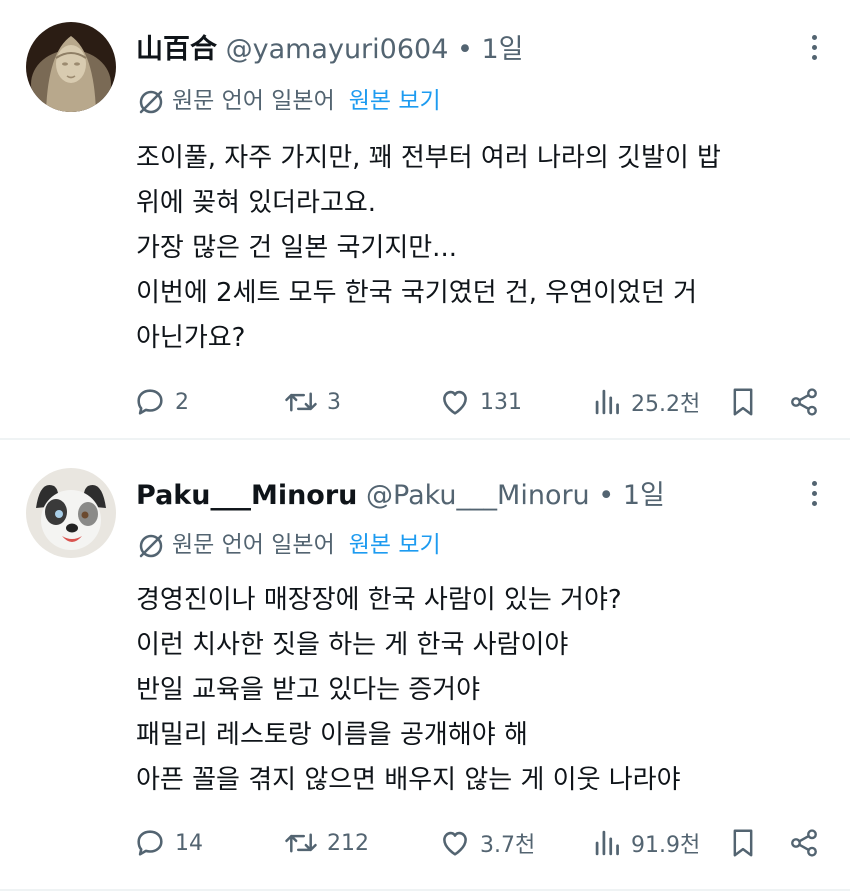  What do you see at coordinates (332, 735) in the screenshot?
I see `tweet-text-line: 패밀리 레스토랑 이름을 공개해야 해` at bounding box center [332, 735].